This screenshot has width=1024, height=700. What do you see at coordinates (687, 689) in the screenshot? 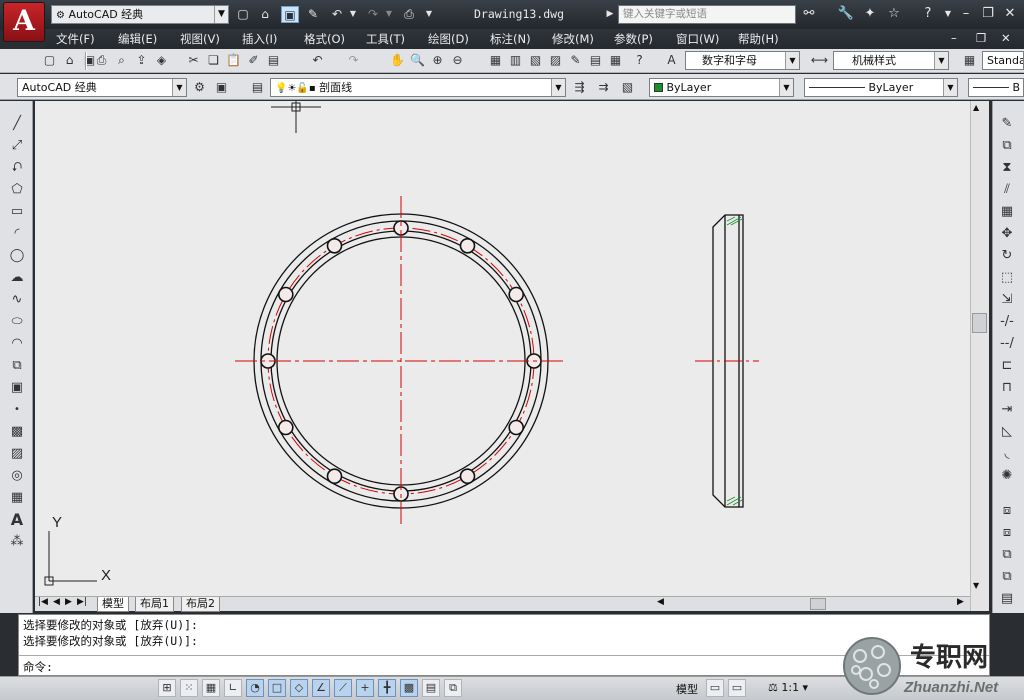
I see `model-space-label: 模型` at bounding box center [687, 689].